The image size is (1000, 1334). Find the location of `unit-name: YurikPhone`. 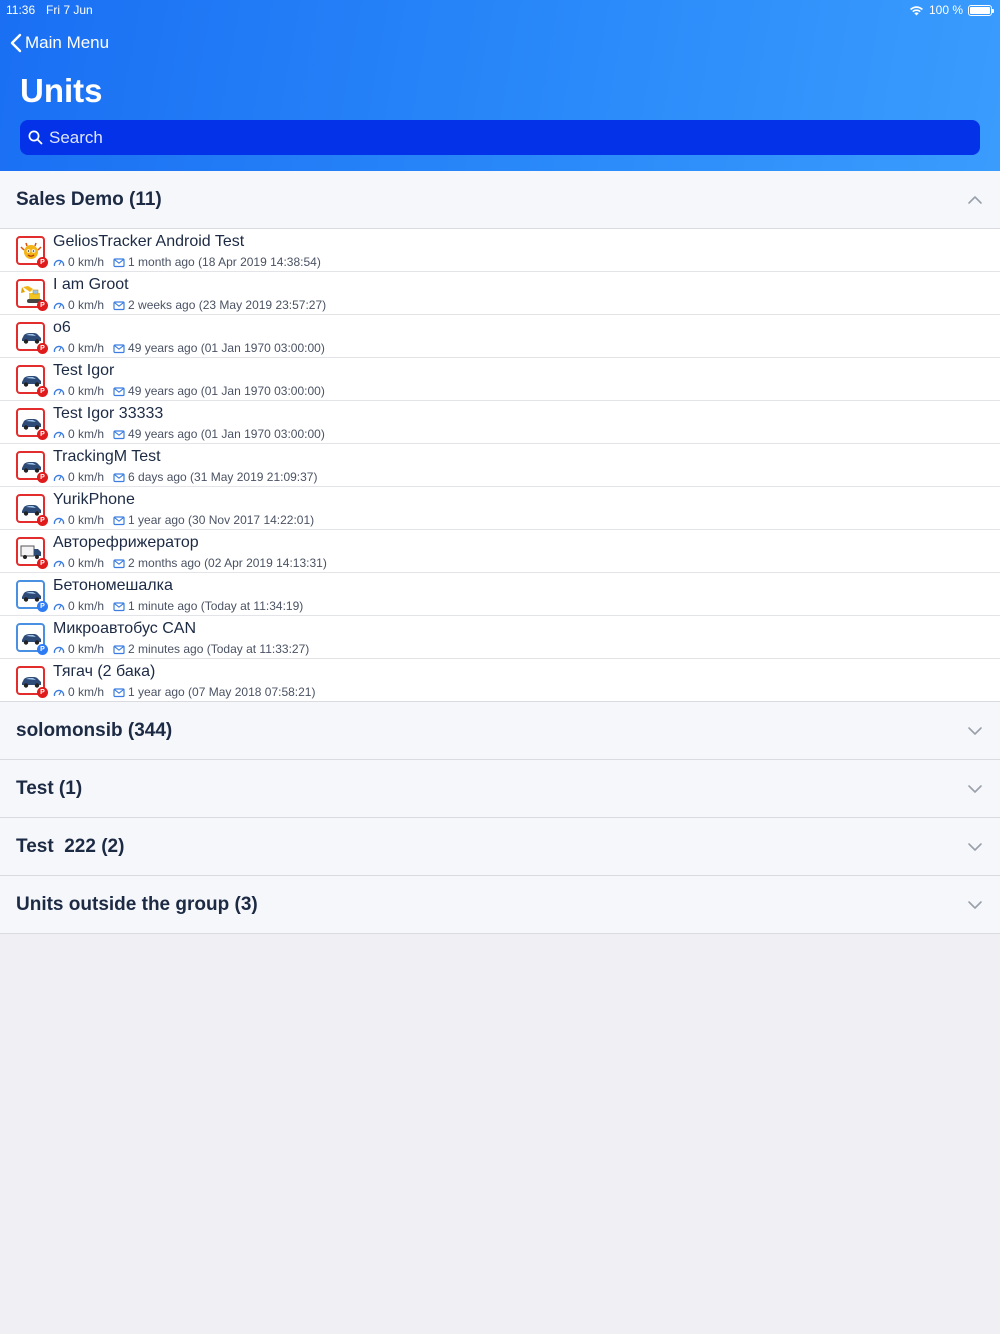

unit-name: YurikPhone is located at coordinates (94, 499).